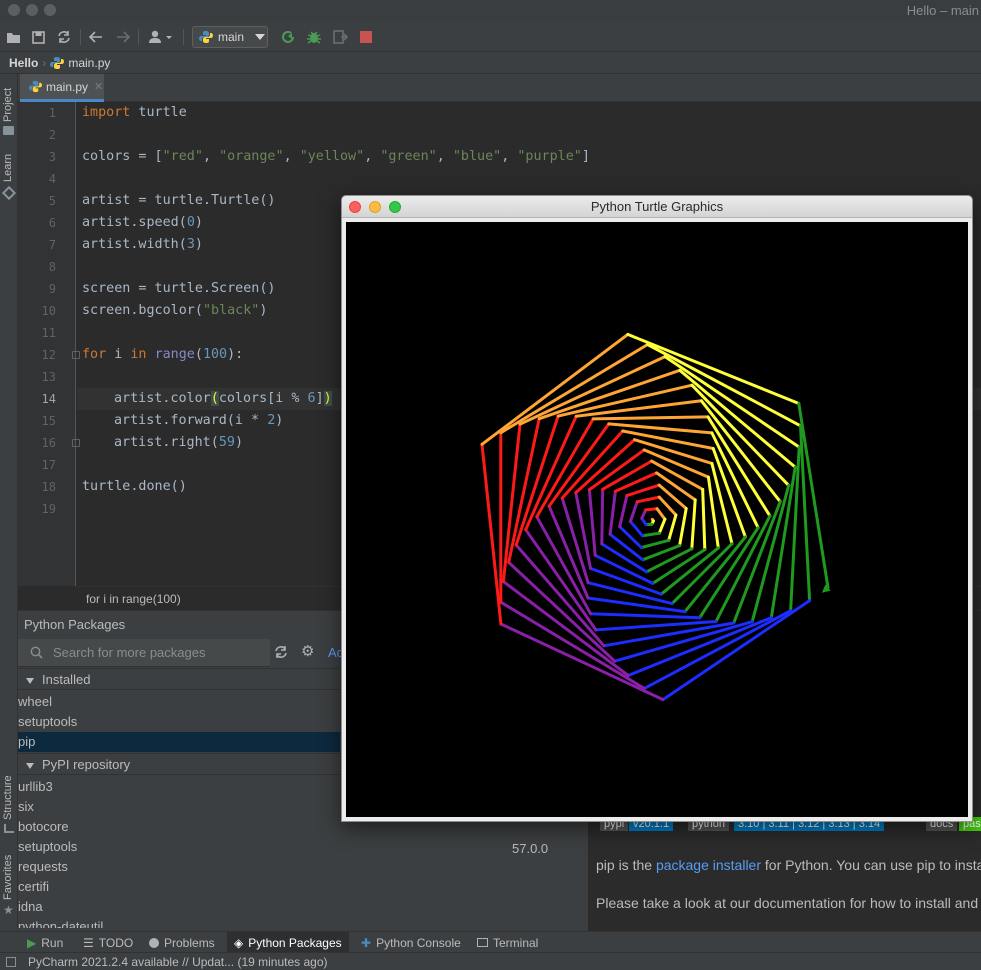 This screenshot has height=970, width=981. I want to click on repo-package-item: requests, so click(179, 867).